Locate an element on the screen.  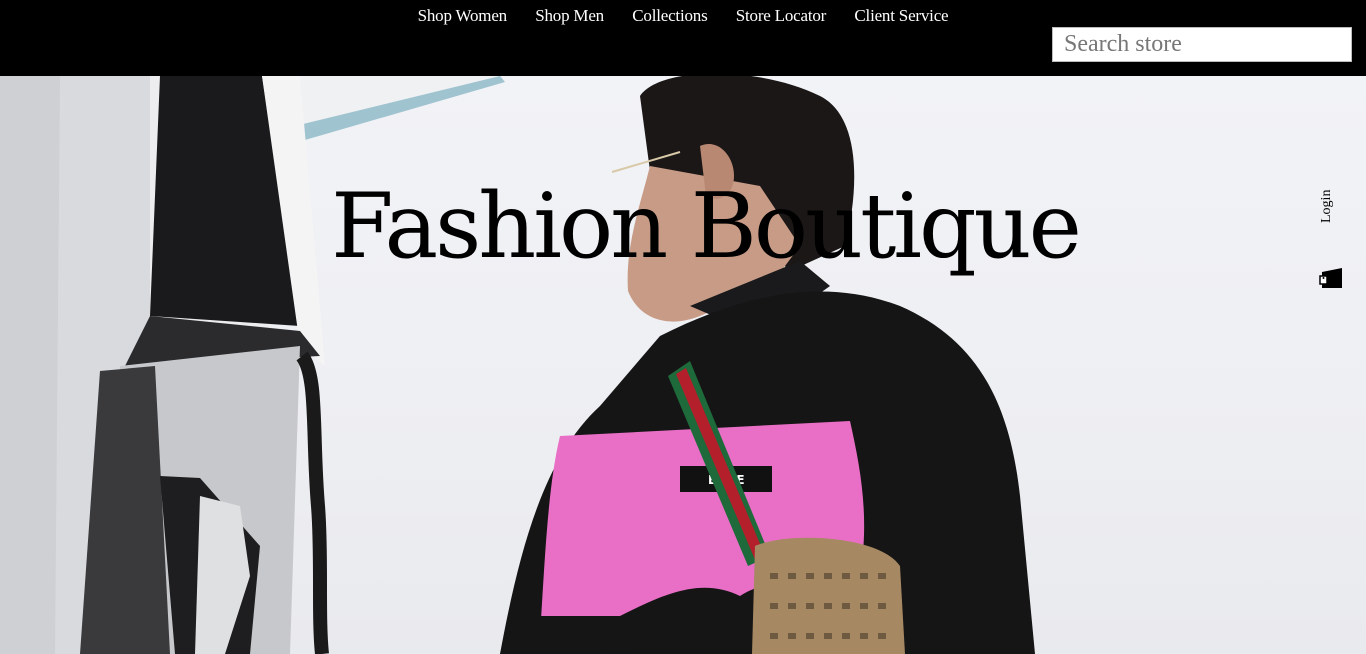
search-input is located at coordinates (1202, 44).